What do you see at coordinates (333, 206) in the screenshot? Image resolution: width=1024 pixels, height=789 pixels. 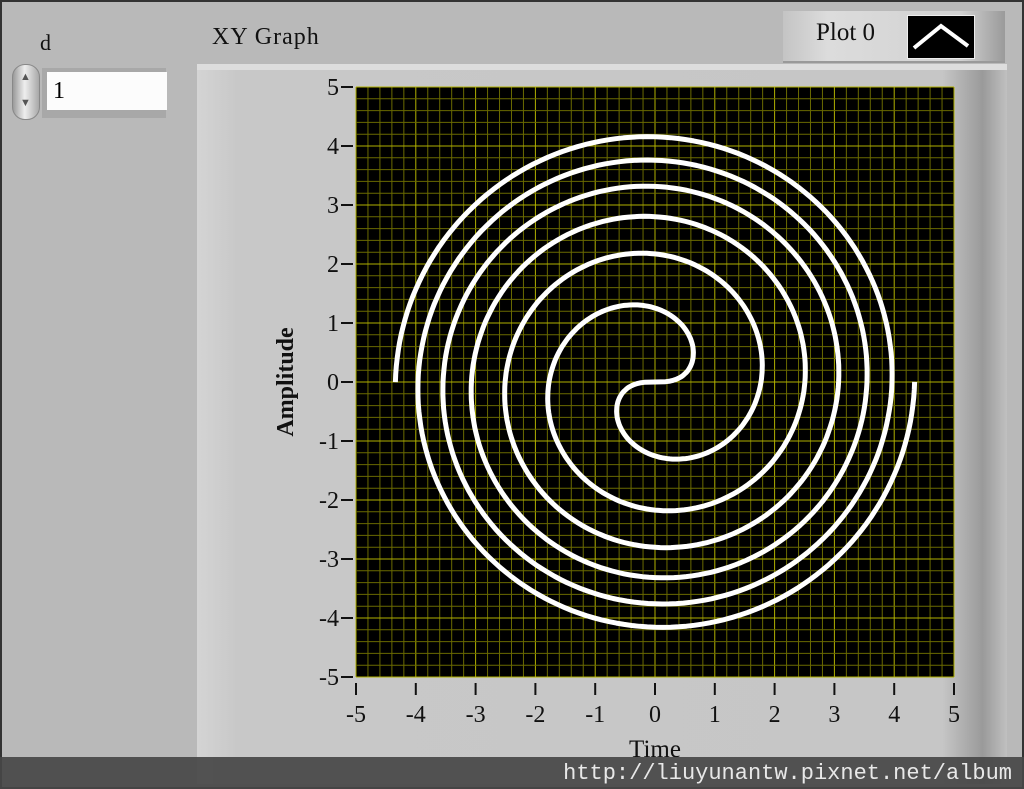 I see `y-tick-label: 3` at bounding box center [333, 206].